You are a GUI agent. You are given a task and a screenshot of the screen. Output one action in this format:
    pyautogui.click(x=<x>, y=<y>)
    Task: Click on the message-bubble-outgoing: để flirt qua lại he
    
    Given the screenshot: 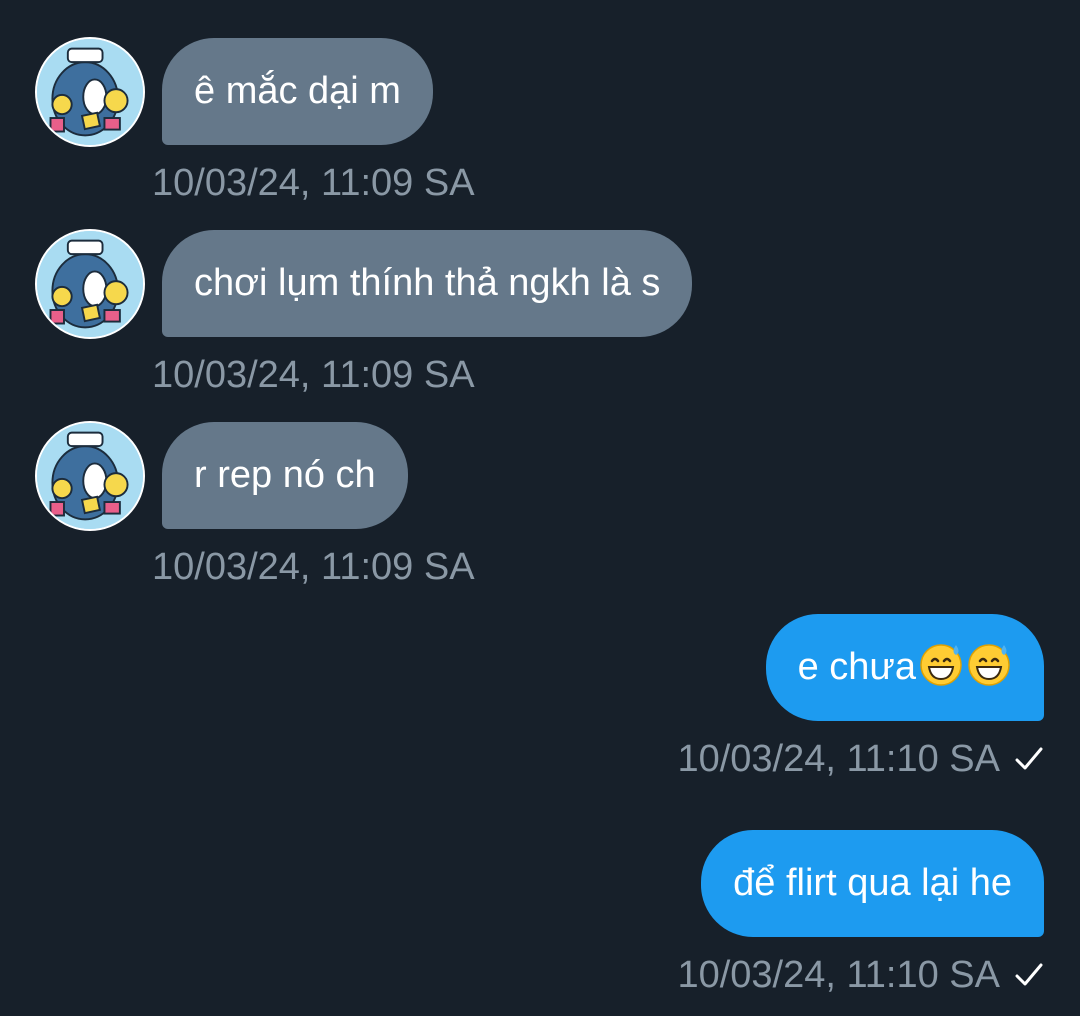 What is the action you would take?
    pyautogui.click(x=872, y=883)
    